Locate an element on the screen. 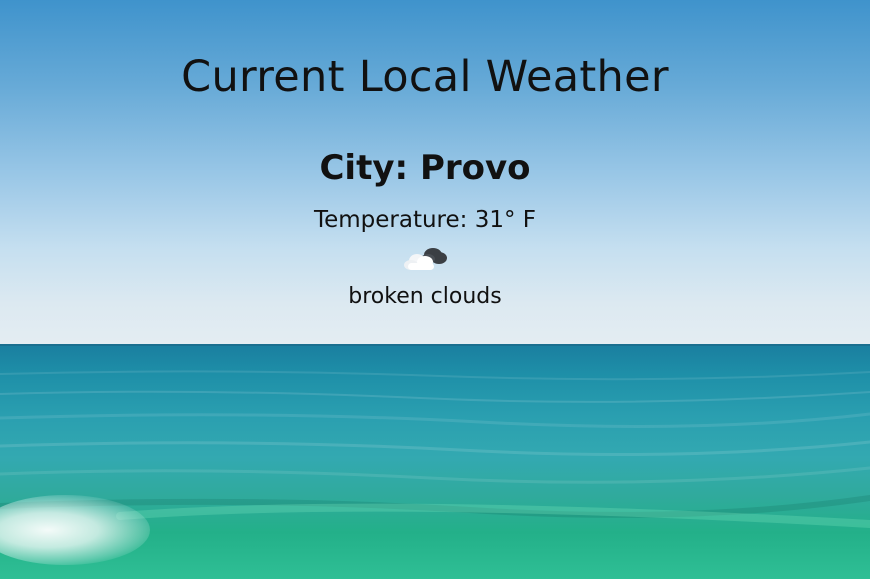 The image size is (870, 579). weather-description: broken clouds is located at coordinates (425, 296).